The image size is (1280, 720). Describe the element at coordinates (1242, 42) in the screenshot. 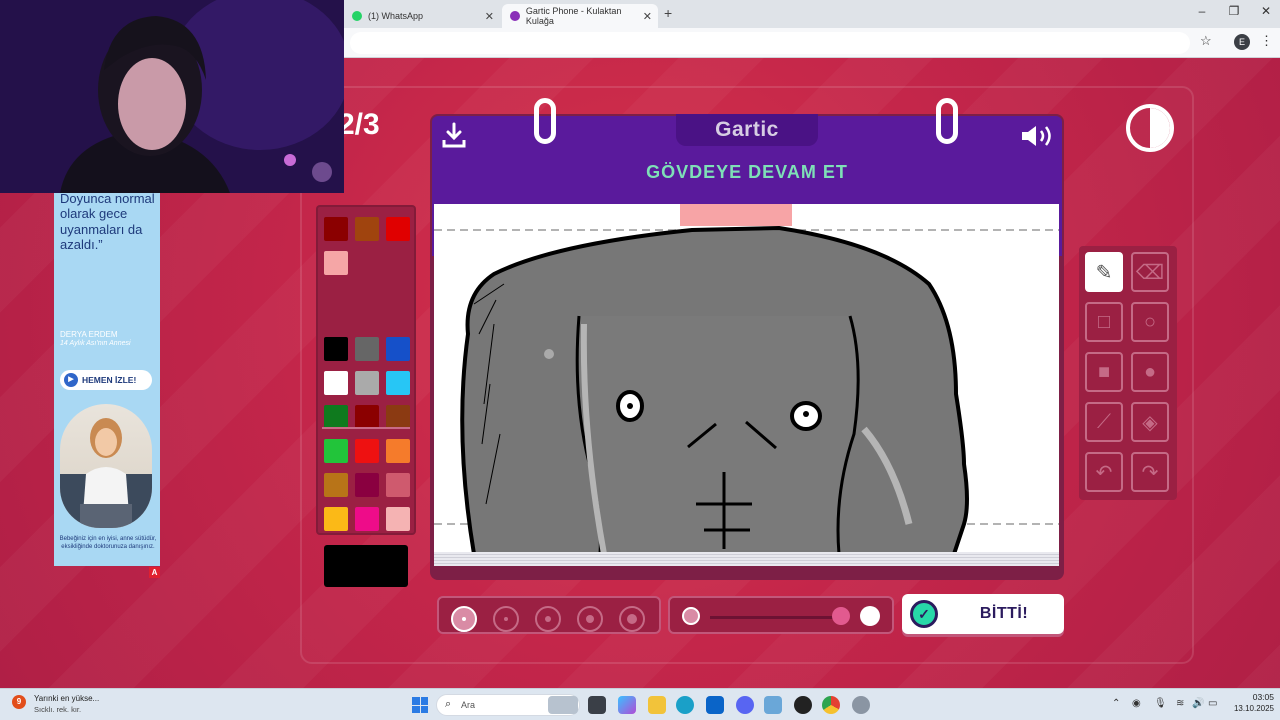

I see `profile-avatar: E` at that location.